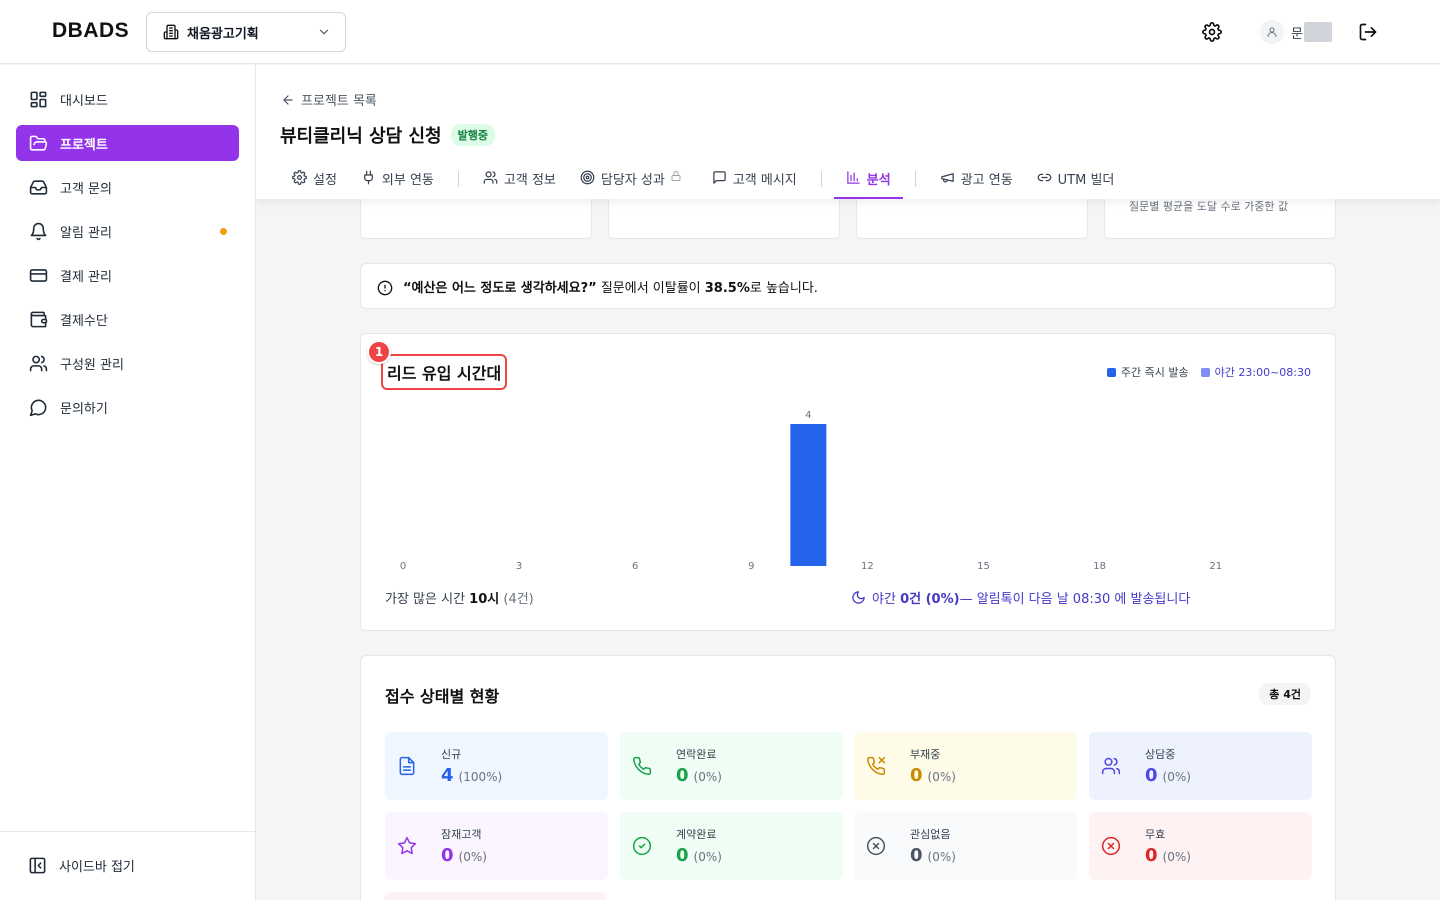 This screenshot has width=1440, height=900. I want to click on lock-icon, so click(676, 176).